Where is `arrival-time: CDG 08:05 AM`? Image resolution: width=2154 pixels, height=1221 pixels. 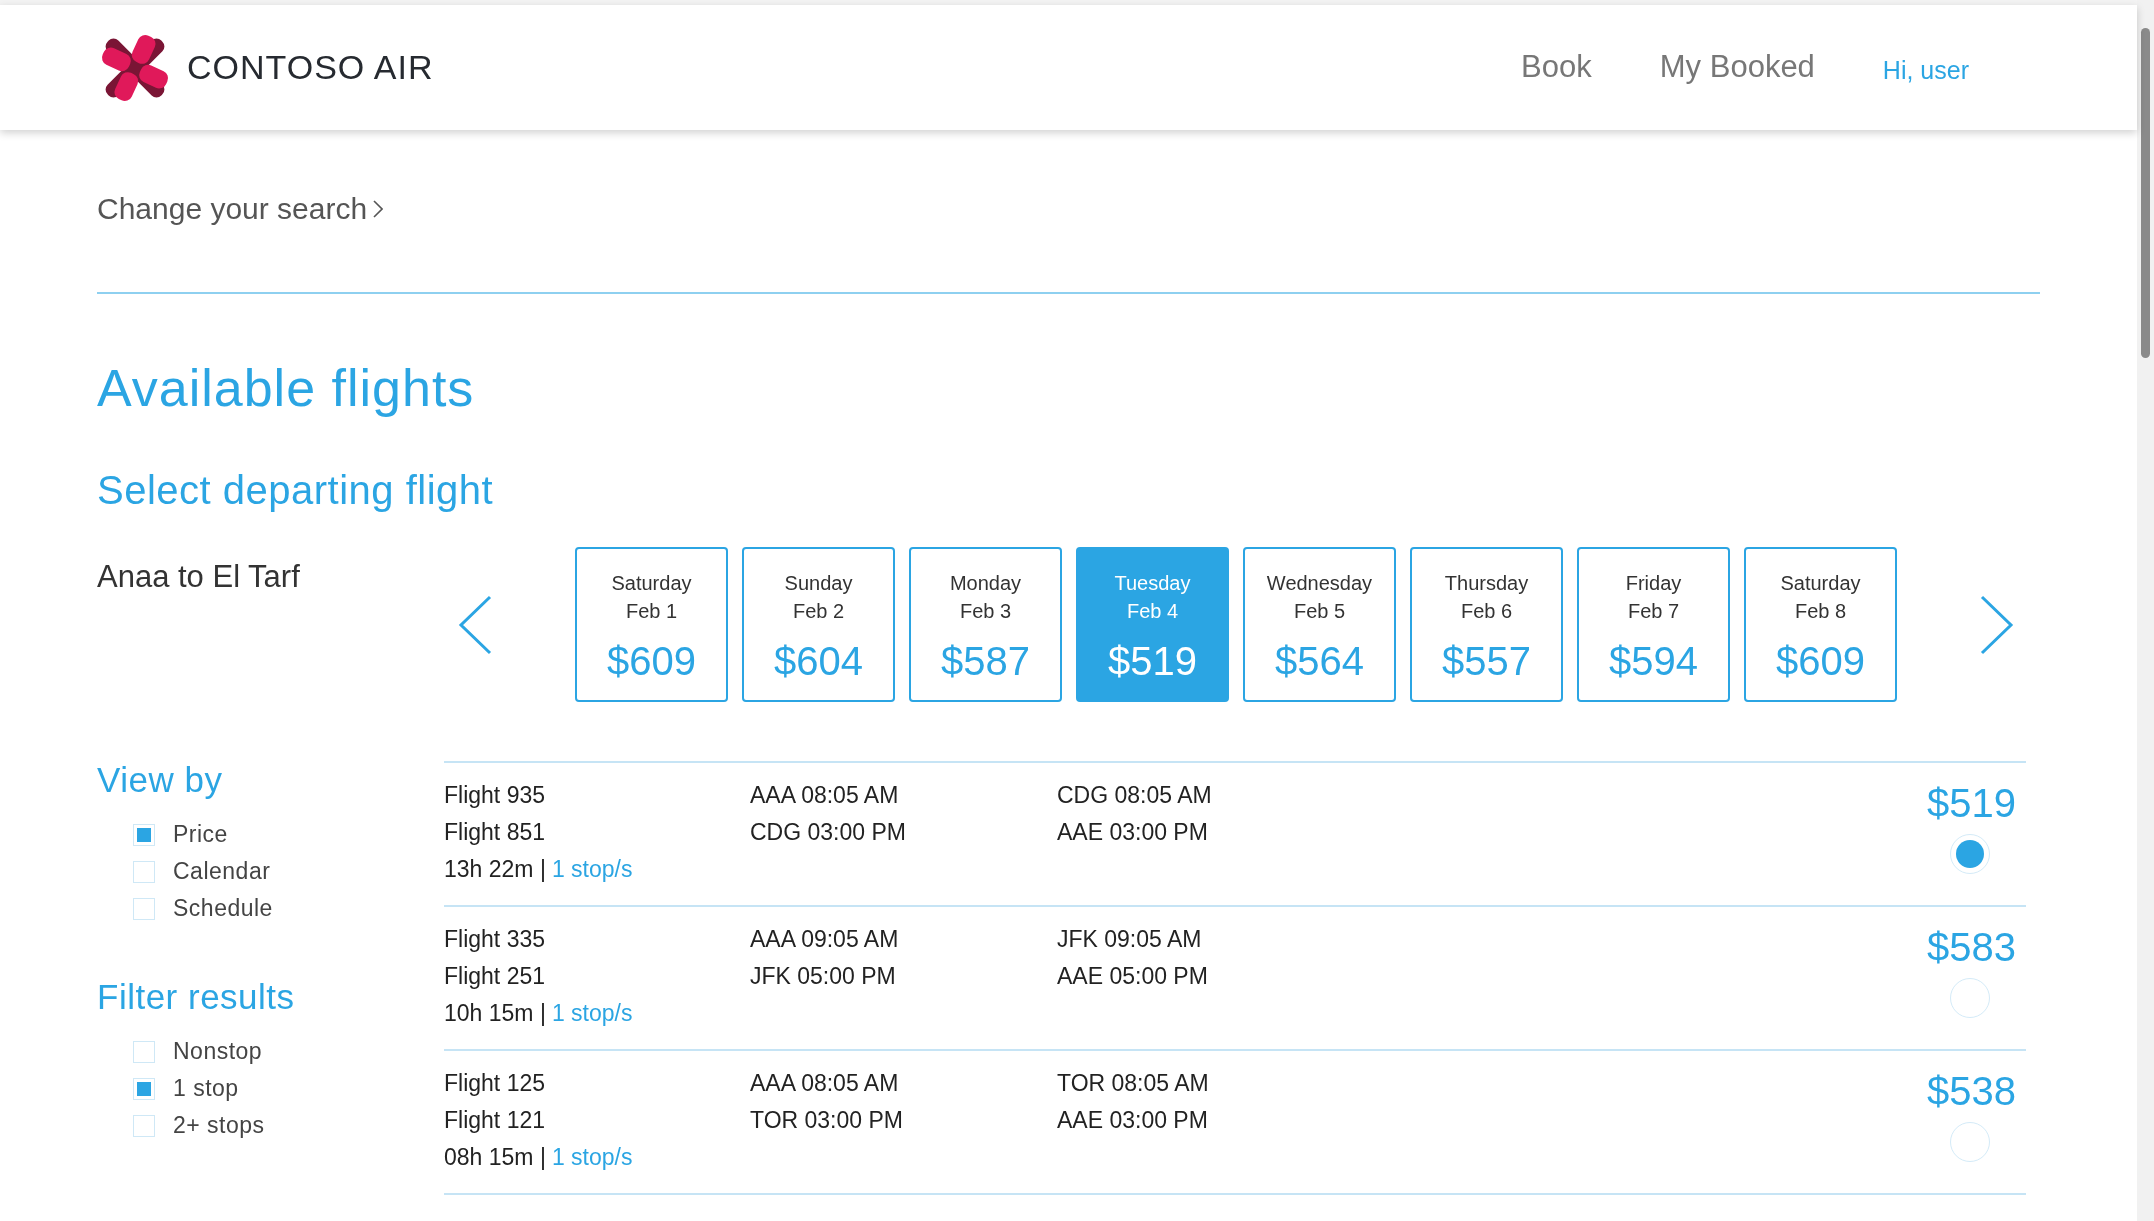 arrival-time: CDG 08:05 AM is located at coordinates (1135, 795).